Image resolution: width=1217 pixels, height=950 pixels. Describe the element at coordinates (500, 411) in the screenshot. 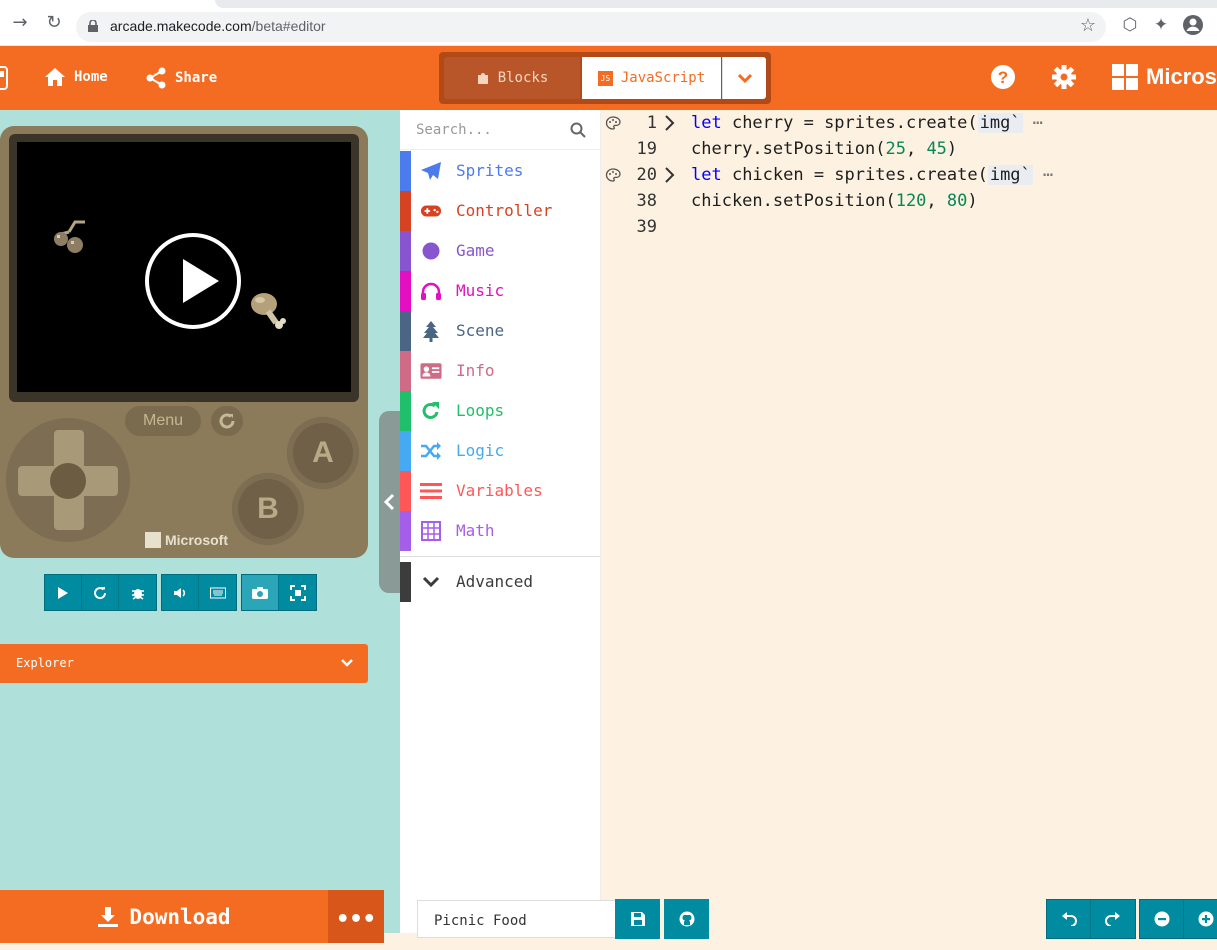

I see `category-loops: Loops` at that location.